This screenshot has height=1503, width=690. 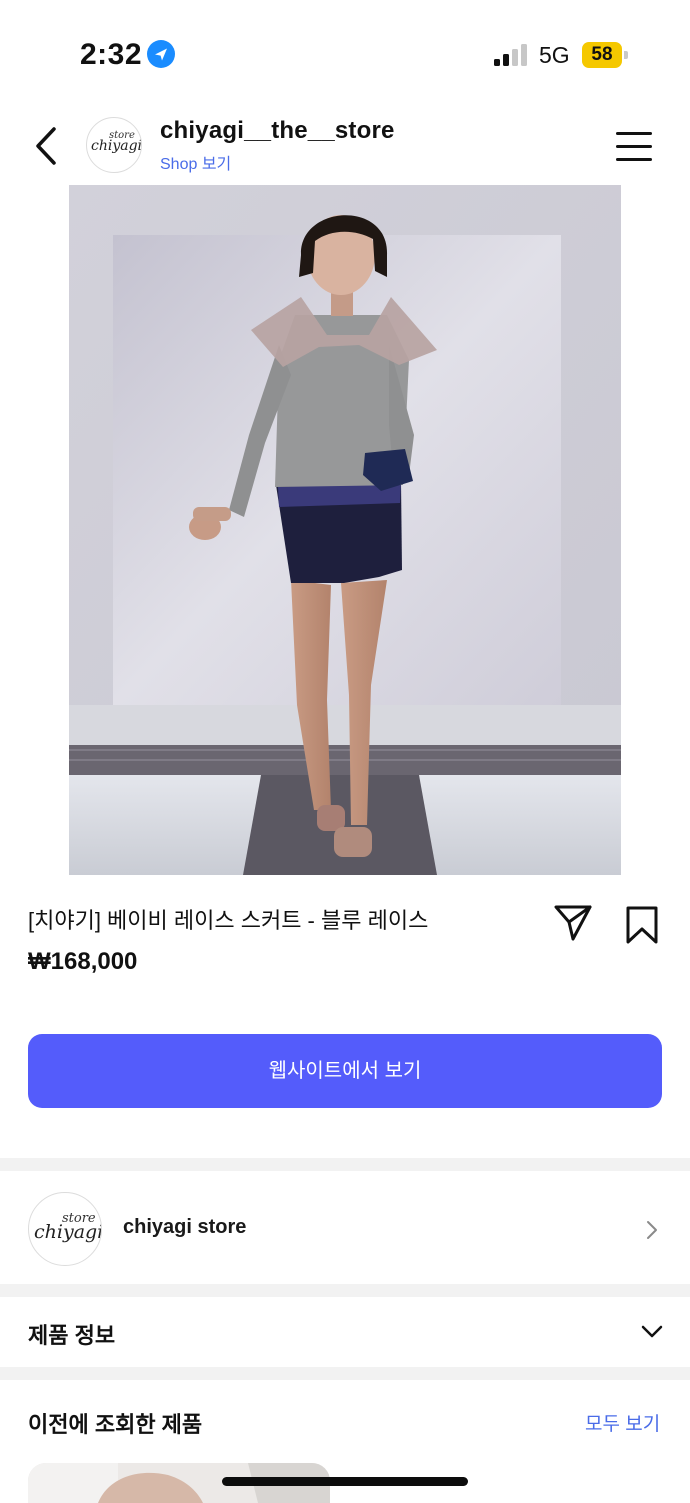 What do you see at coordinates (47, 146) in the screenshot?
I see `back-button` at bounding box center [47, 146].